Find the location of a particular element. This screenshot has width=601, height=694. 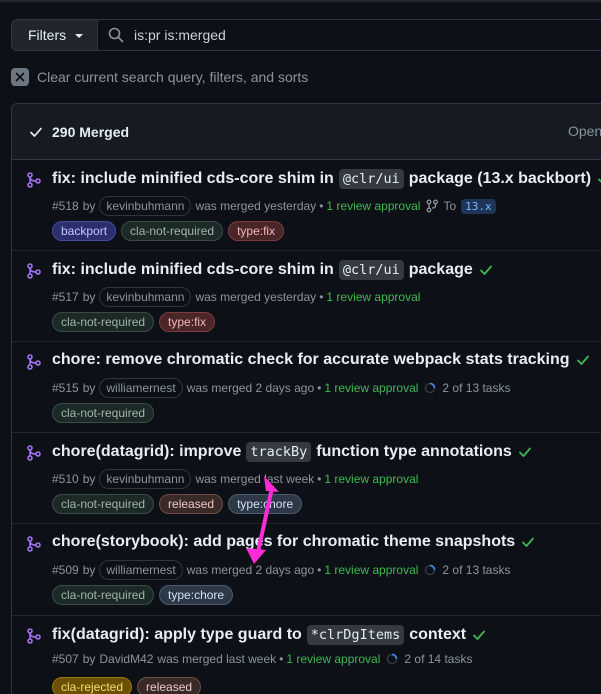

task-count: 2 of 14 tasks is located at coordinates (438, 659).